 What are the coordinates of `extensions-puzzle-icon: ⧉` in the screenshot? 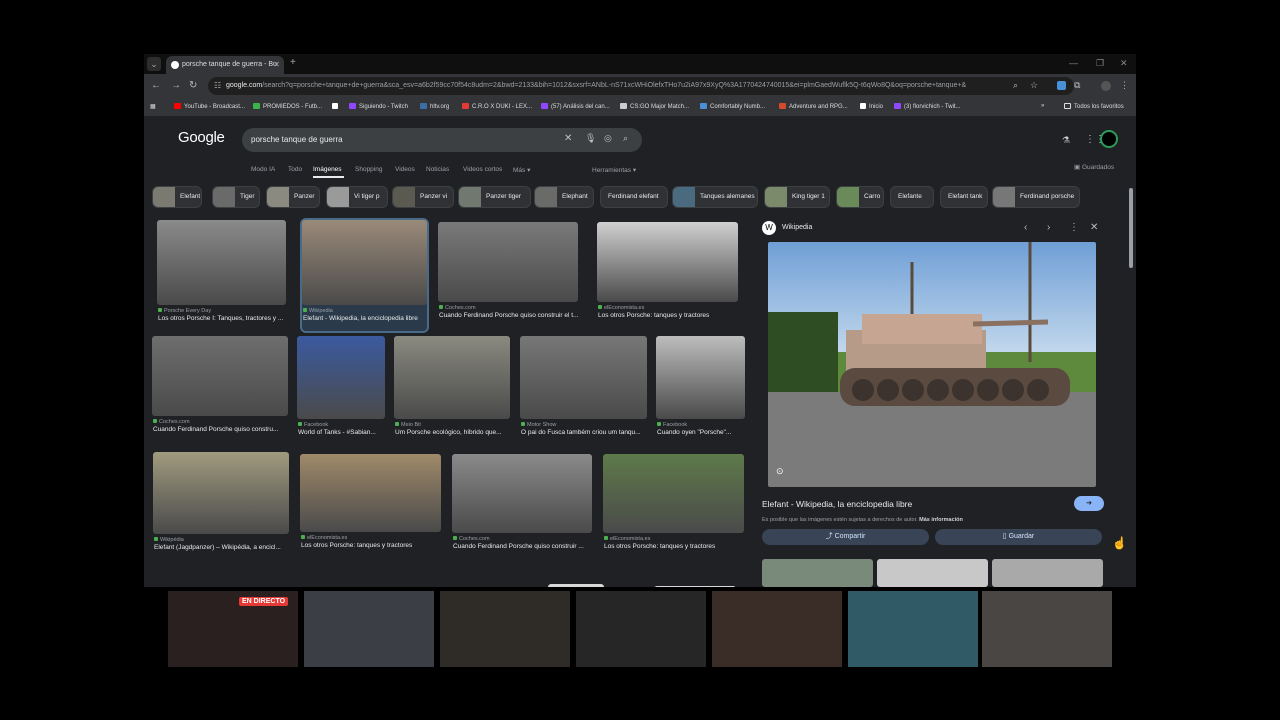 It's located at (1077, 85).